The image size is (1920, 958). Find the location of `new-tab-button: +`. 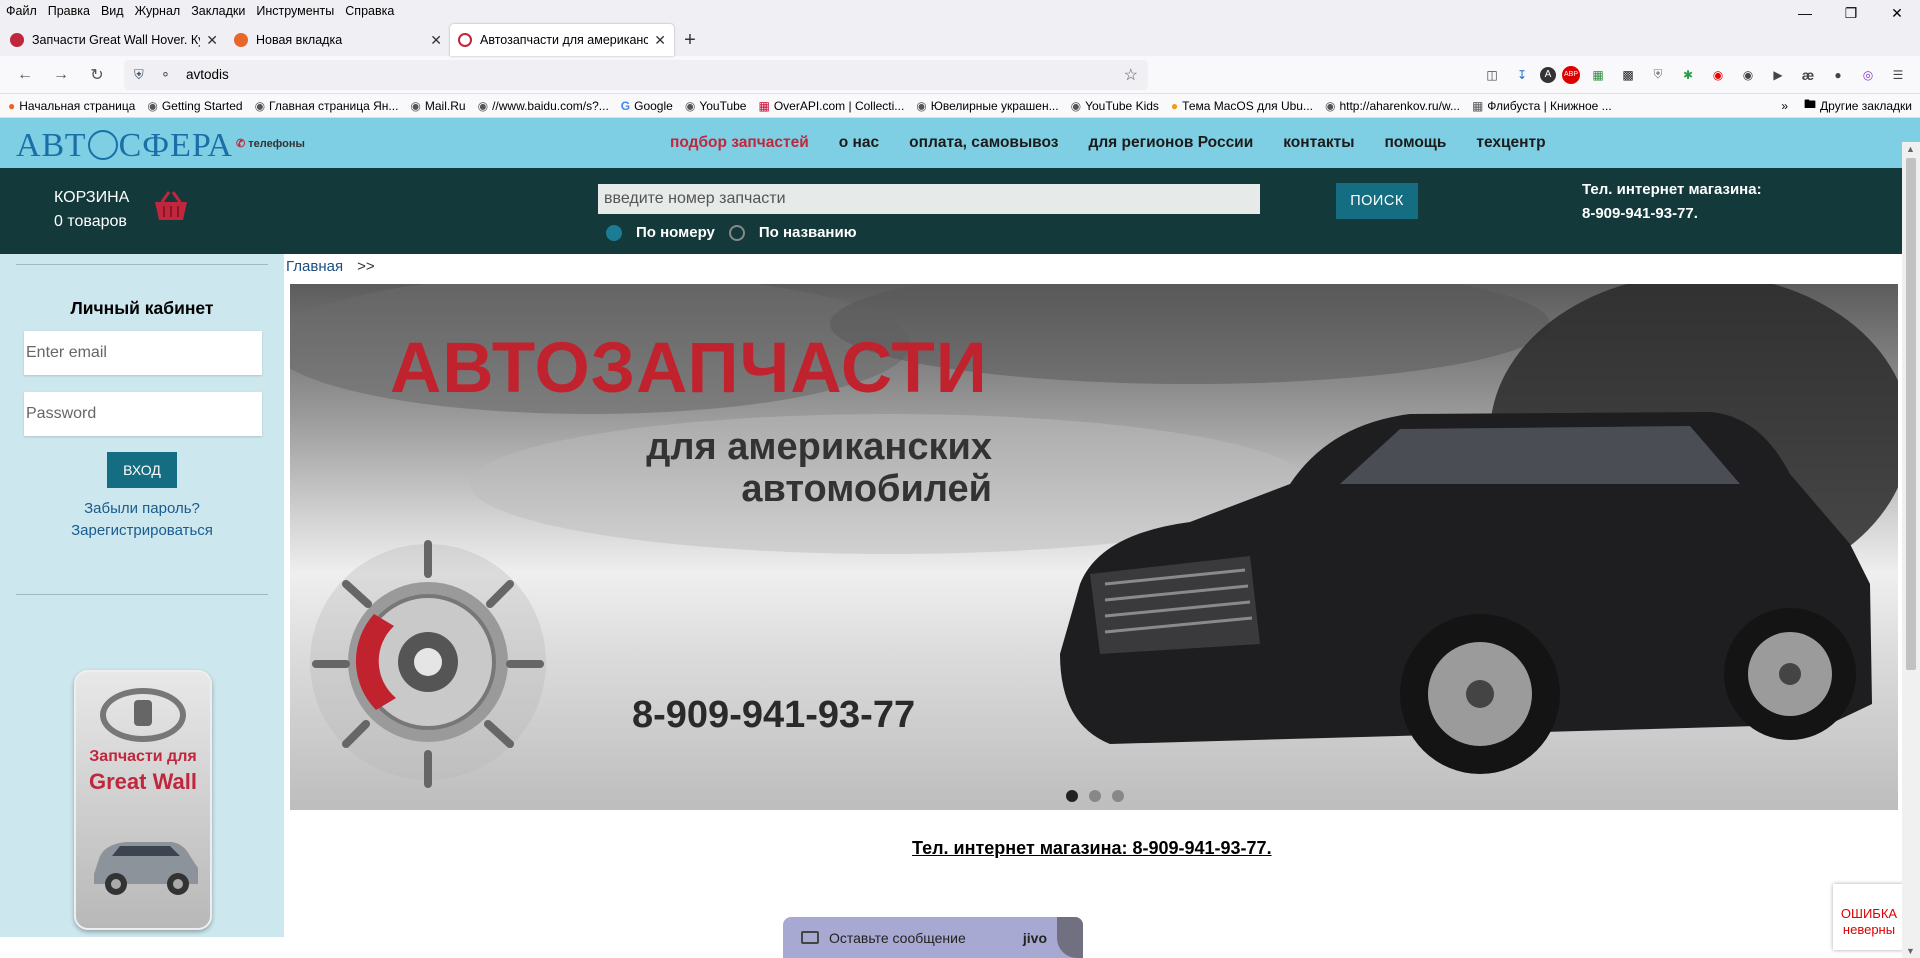

new-tab-button: + is located at coordinates (690, 40).